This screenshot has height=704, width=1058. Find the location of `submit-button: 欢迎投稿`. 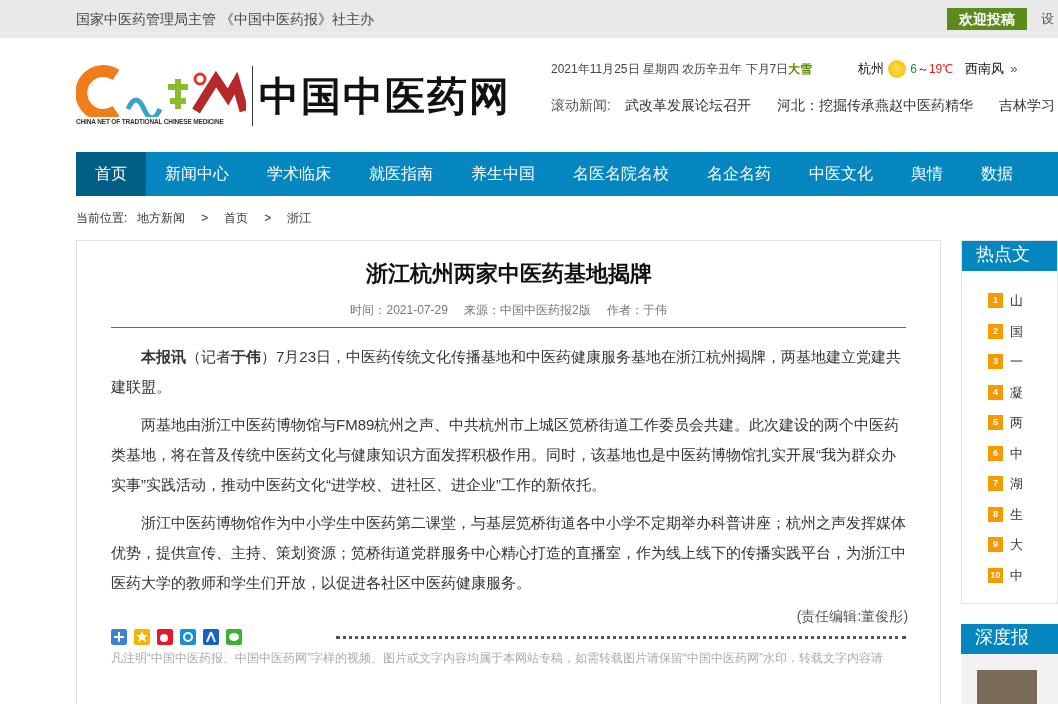

submit-button: 欢迎投稿 is located at coordinates (987, 19).